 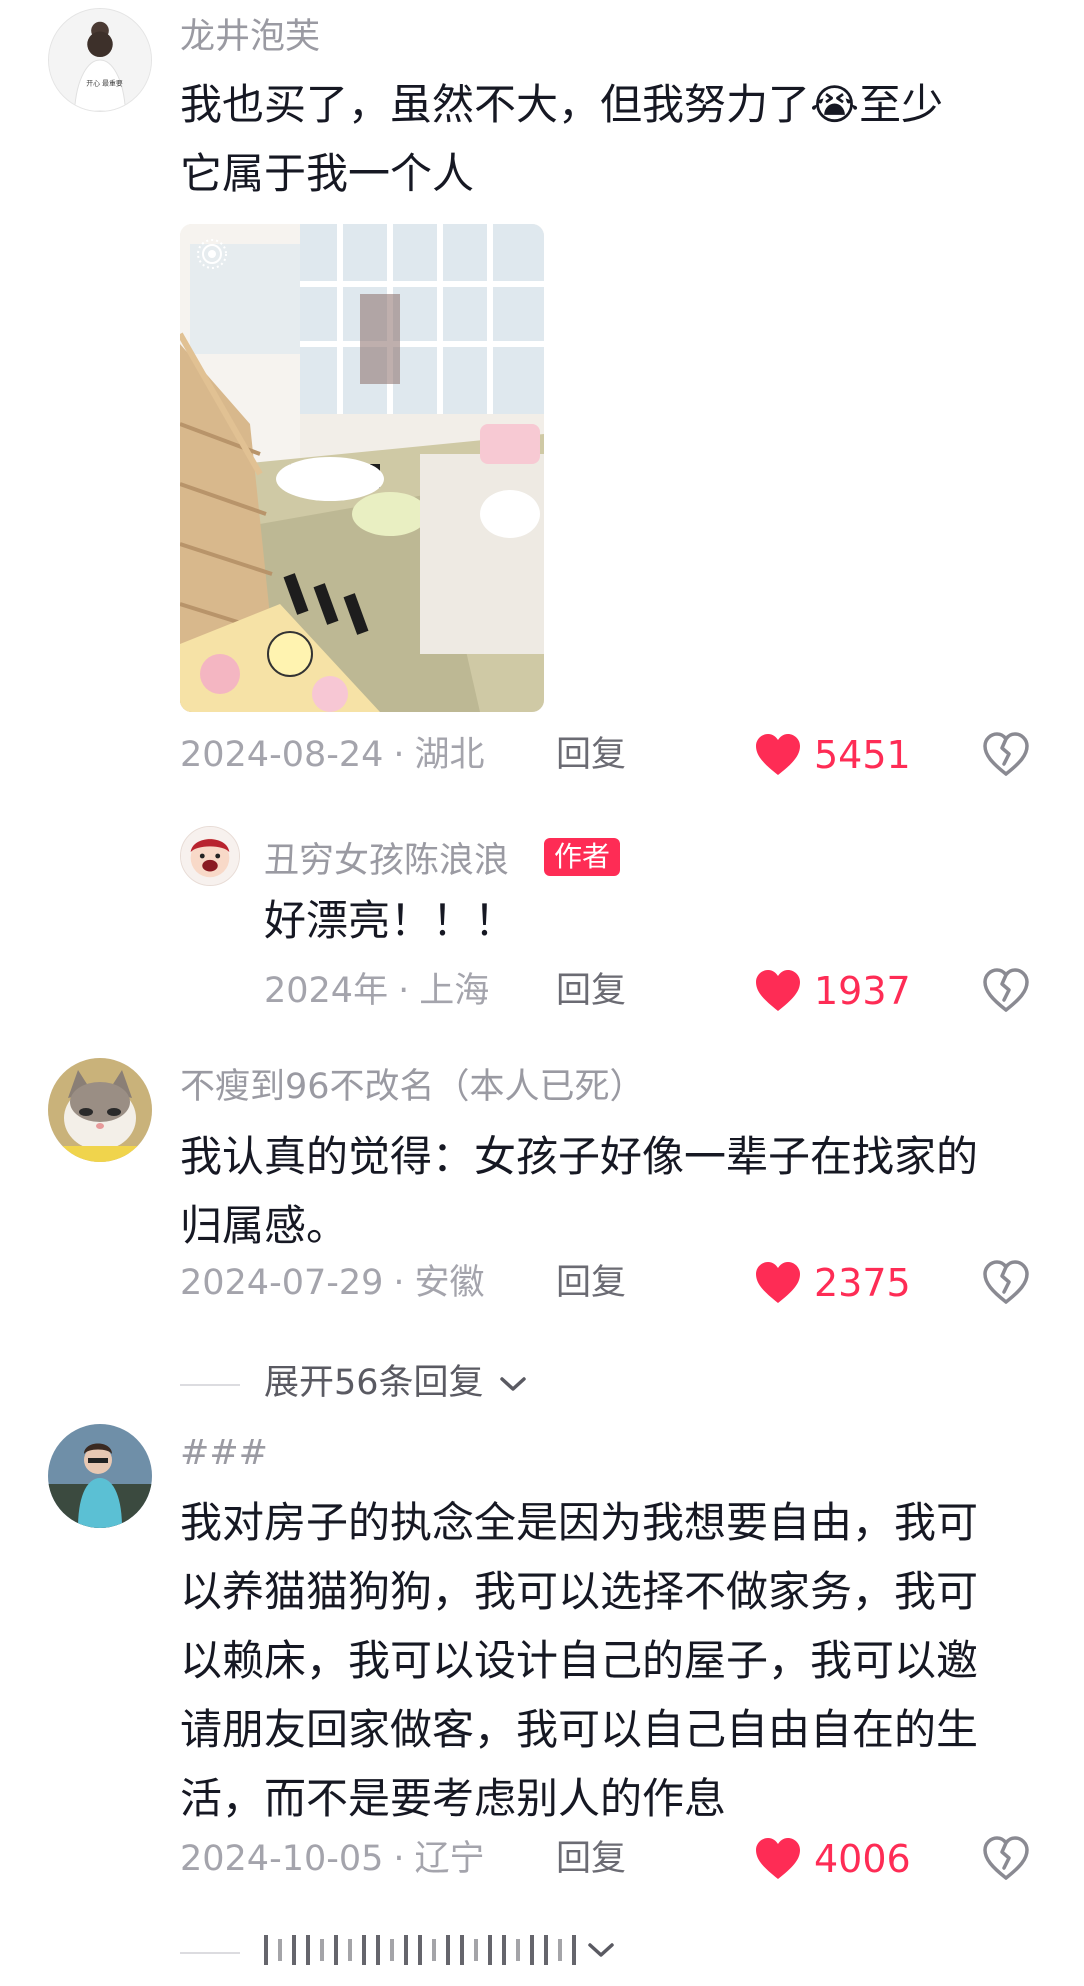 What do you see at coordinates (579, 1729) in the screenshot?
I see `comment-text-line: 请朋友回家做客，我可以自己自由自在的生` at bounding box center [579, 1729].